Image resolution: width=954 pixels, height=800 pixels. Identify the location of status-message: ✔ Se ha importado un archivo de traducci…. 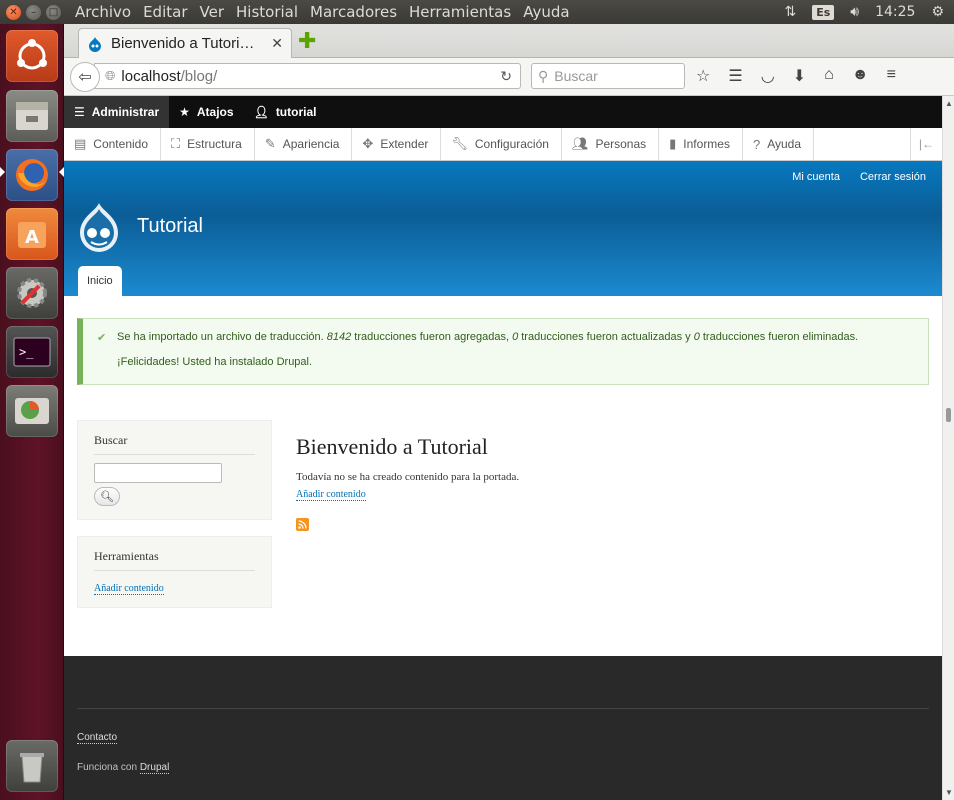
(503, 351).